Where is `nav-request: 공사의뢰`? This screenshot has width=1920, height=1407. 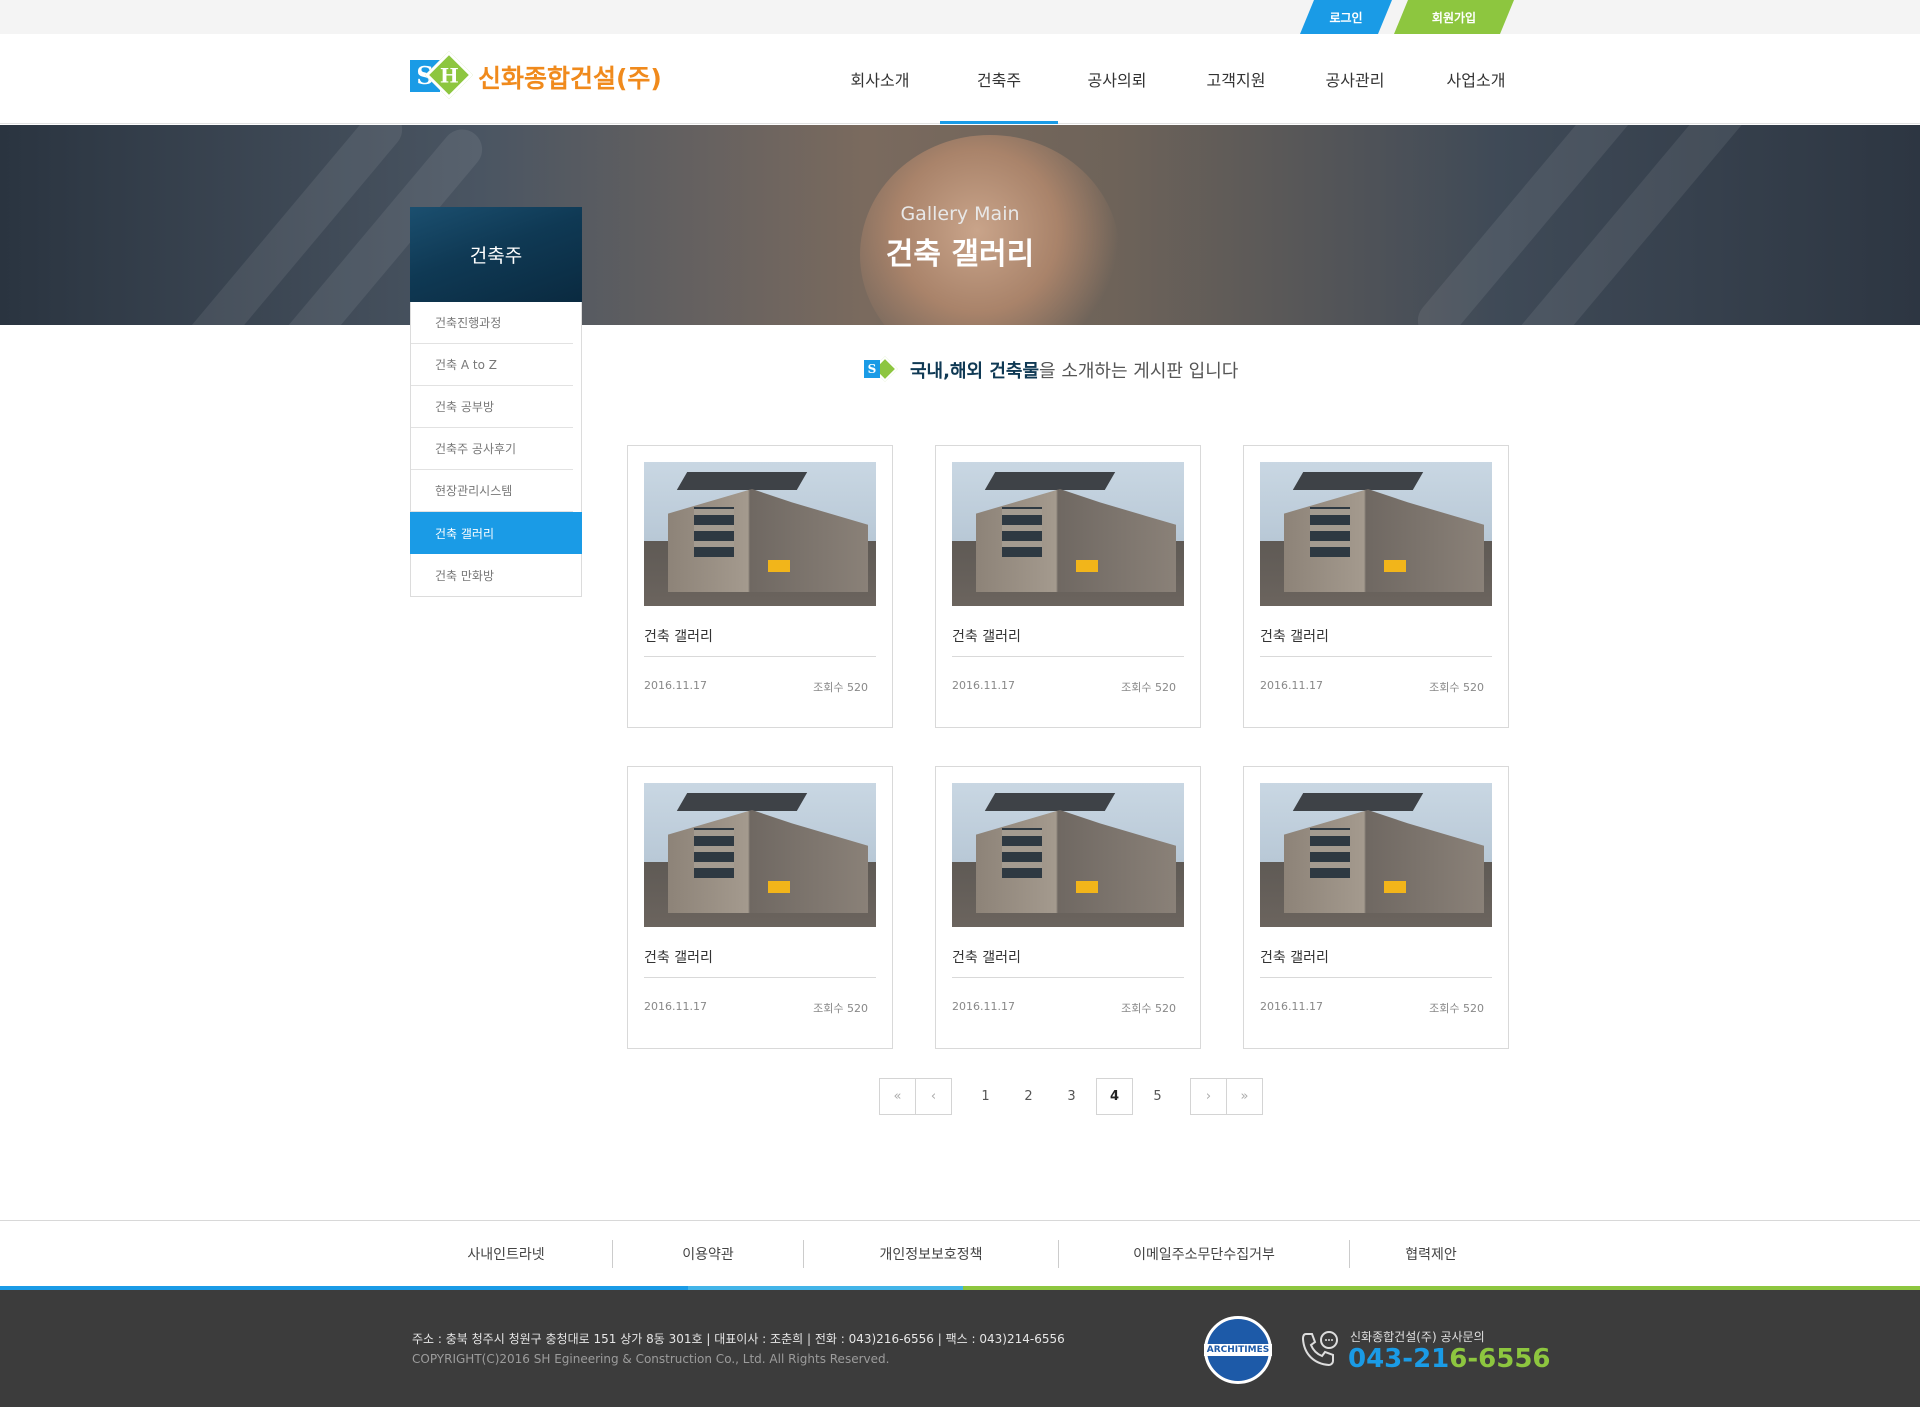 nav-request: 공사의뢰 is located at coordinates (1117, 79).